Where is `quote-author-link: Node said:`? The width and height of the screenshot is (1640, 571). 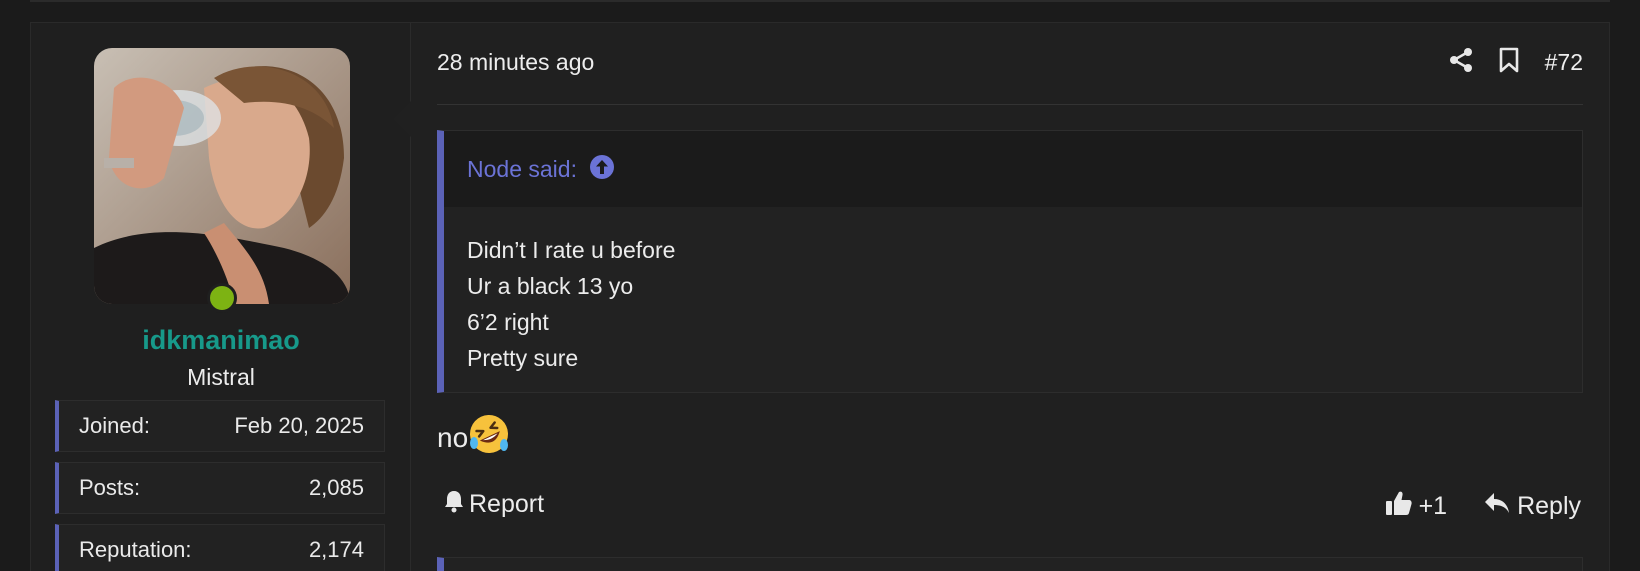 quote-author-link: Node said: is located at coordinates (522, 169).